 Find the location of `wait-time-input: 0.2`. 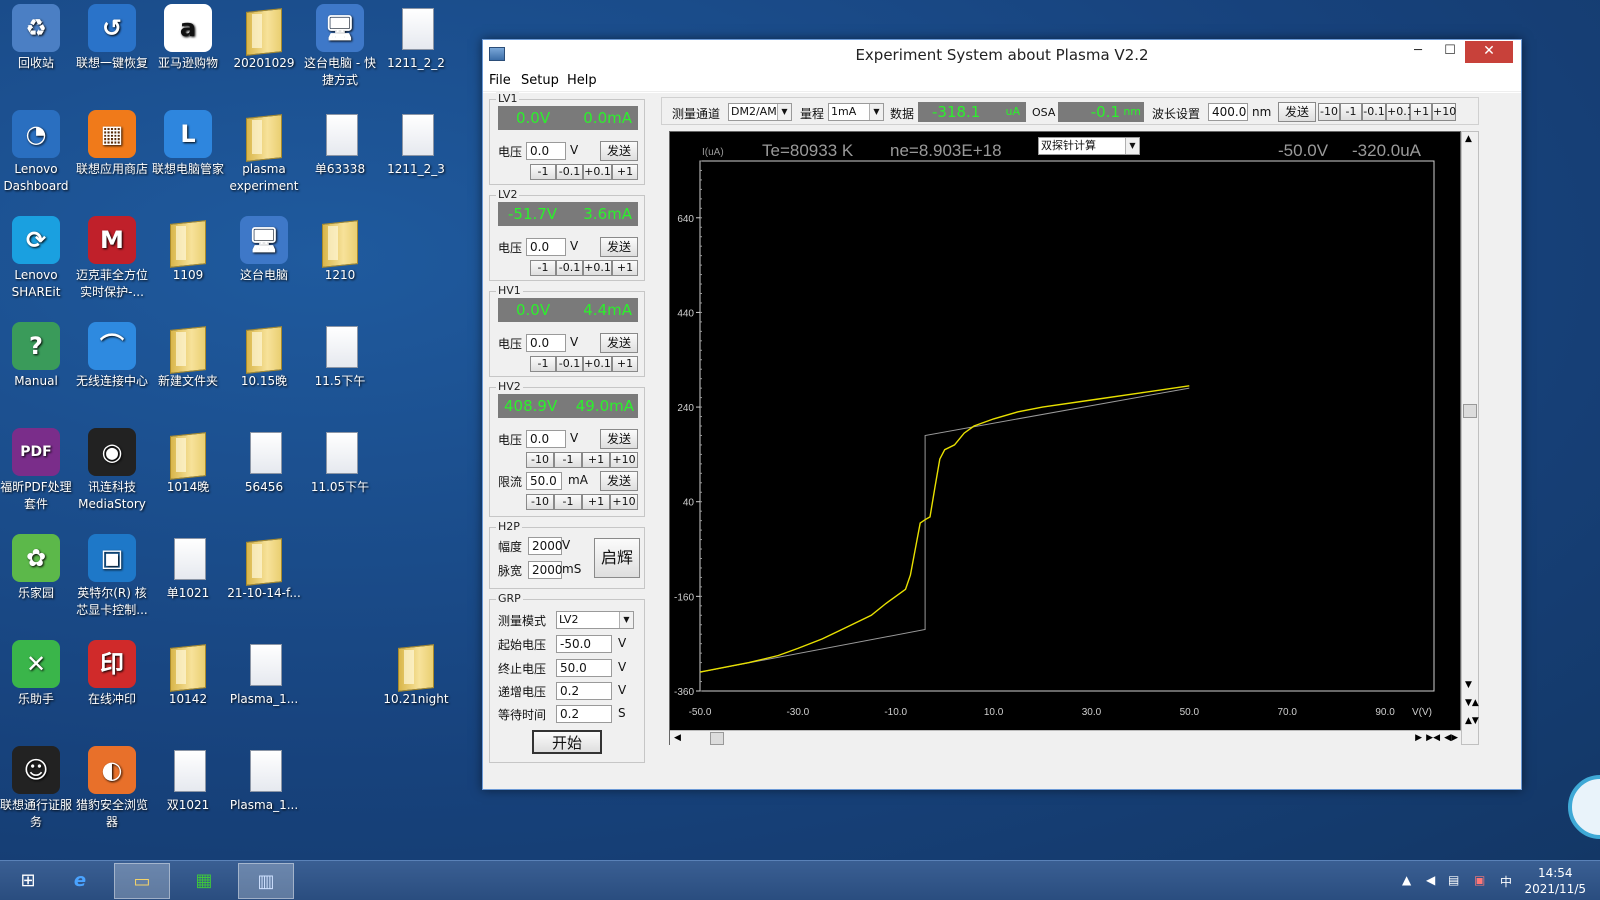

wait-time-input: 0.2 is located at coordinates (584, 714).